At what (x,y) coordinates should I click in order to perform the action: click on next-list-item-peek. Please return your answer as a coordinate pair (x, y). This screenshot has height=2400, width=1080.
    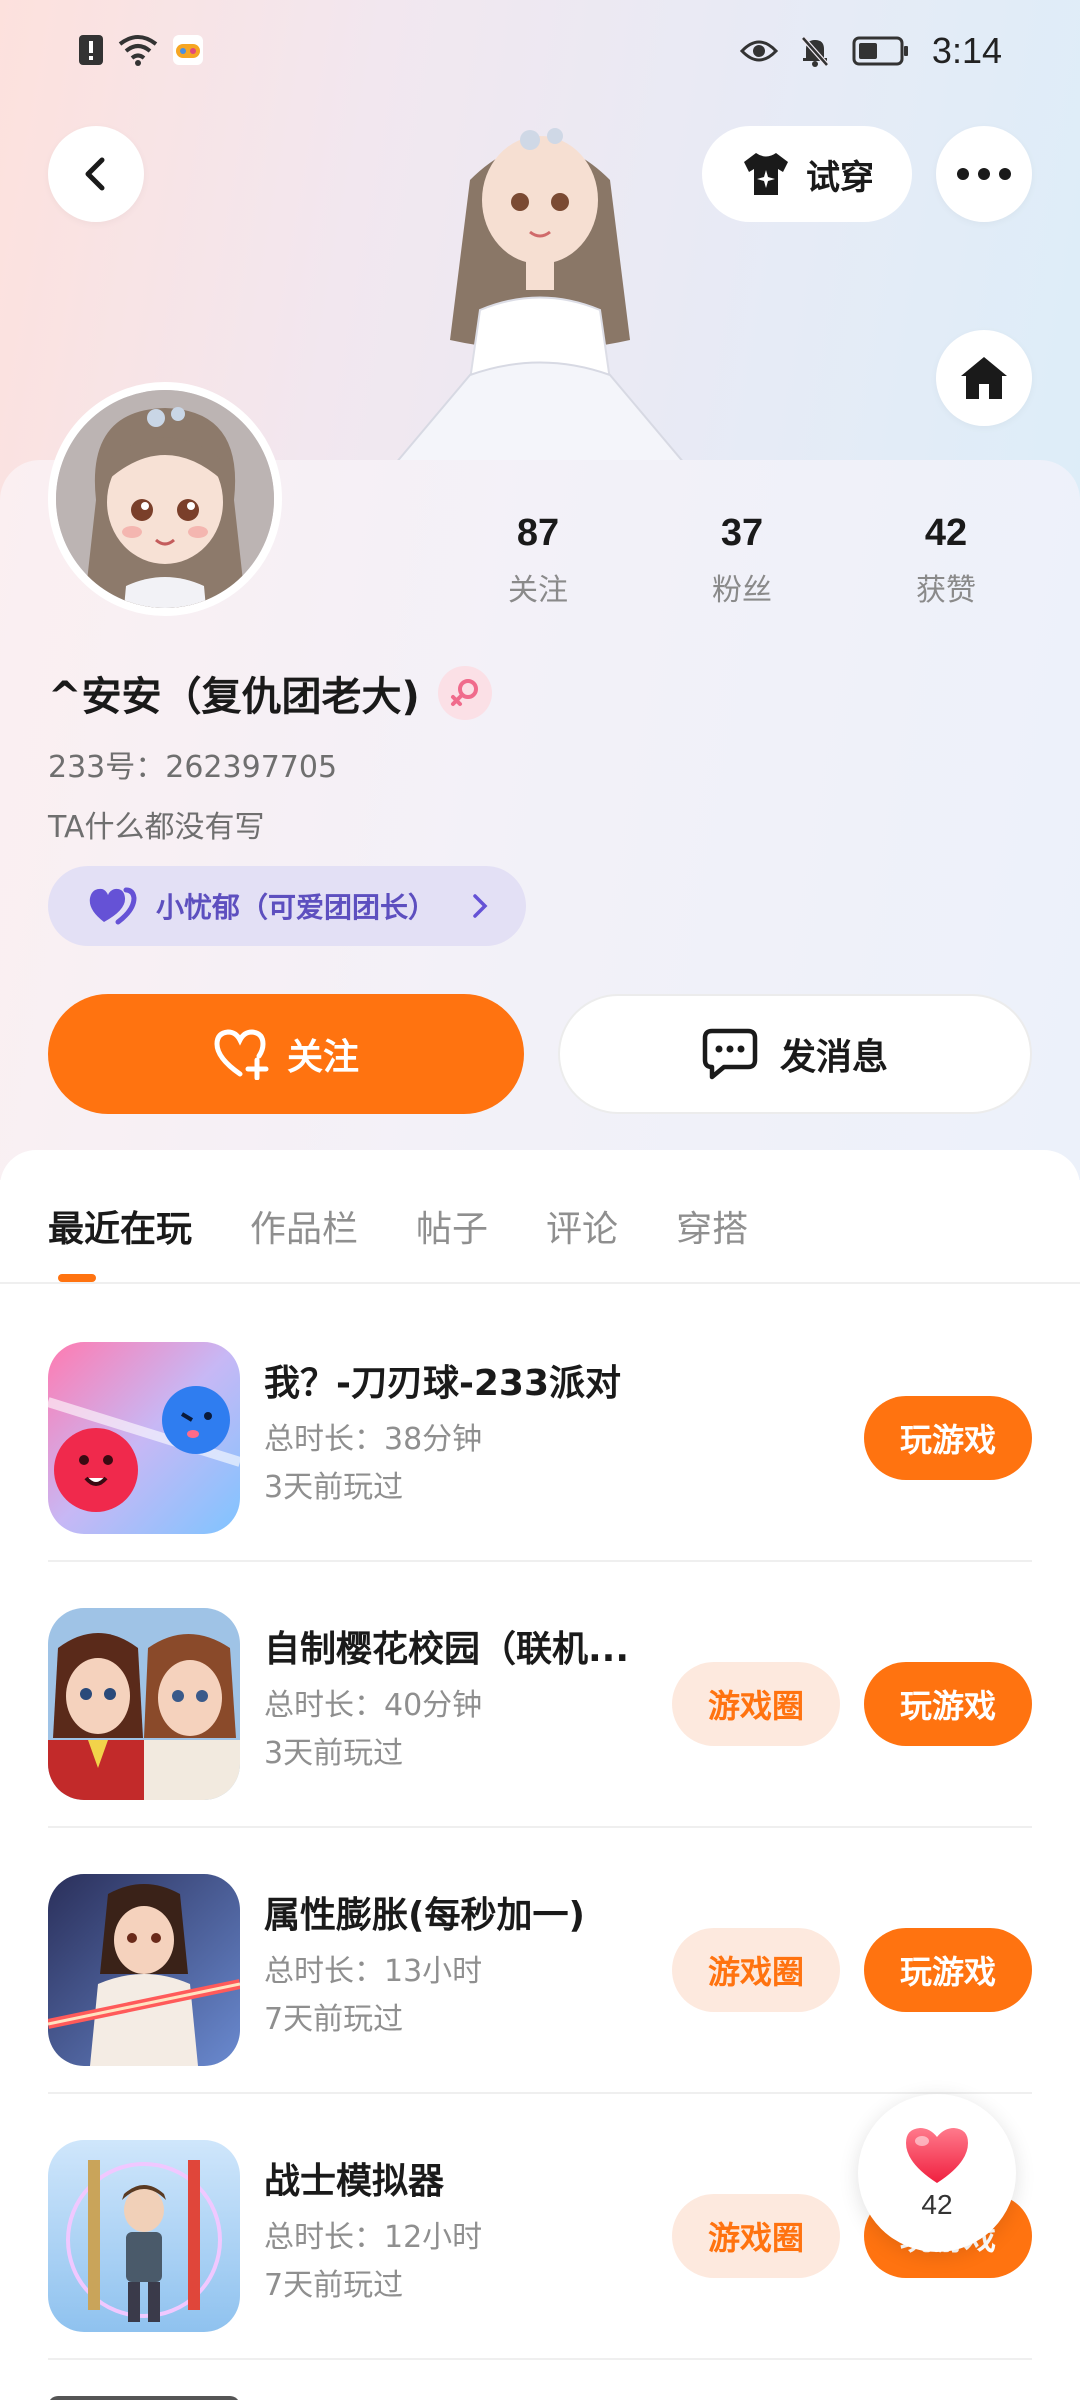
    Looking at the image, I should click on (144, 2398).